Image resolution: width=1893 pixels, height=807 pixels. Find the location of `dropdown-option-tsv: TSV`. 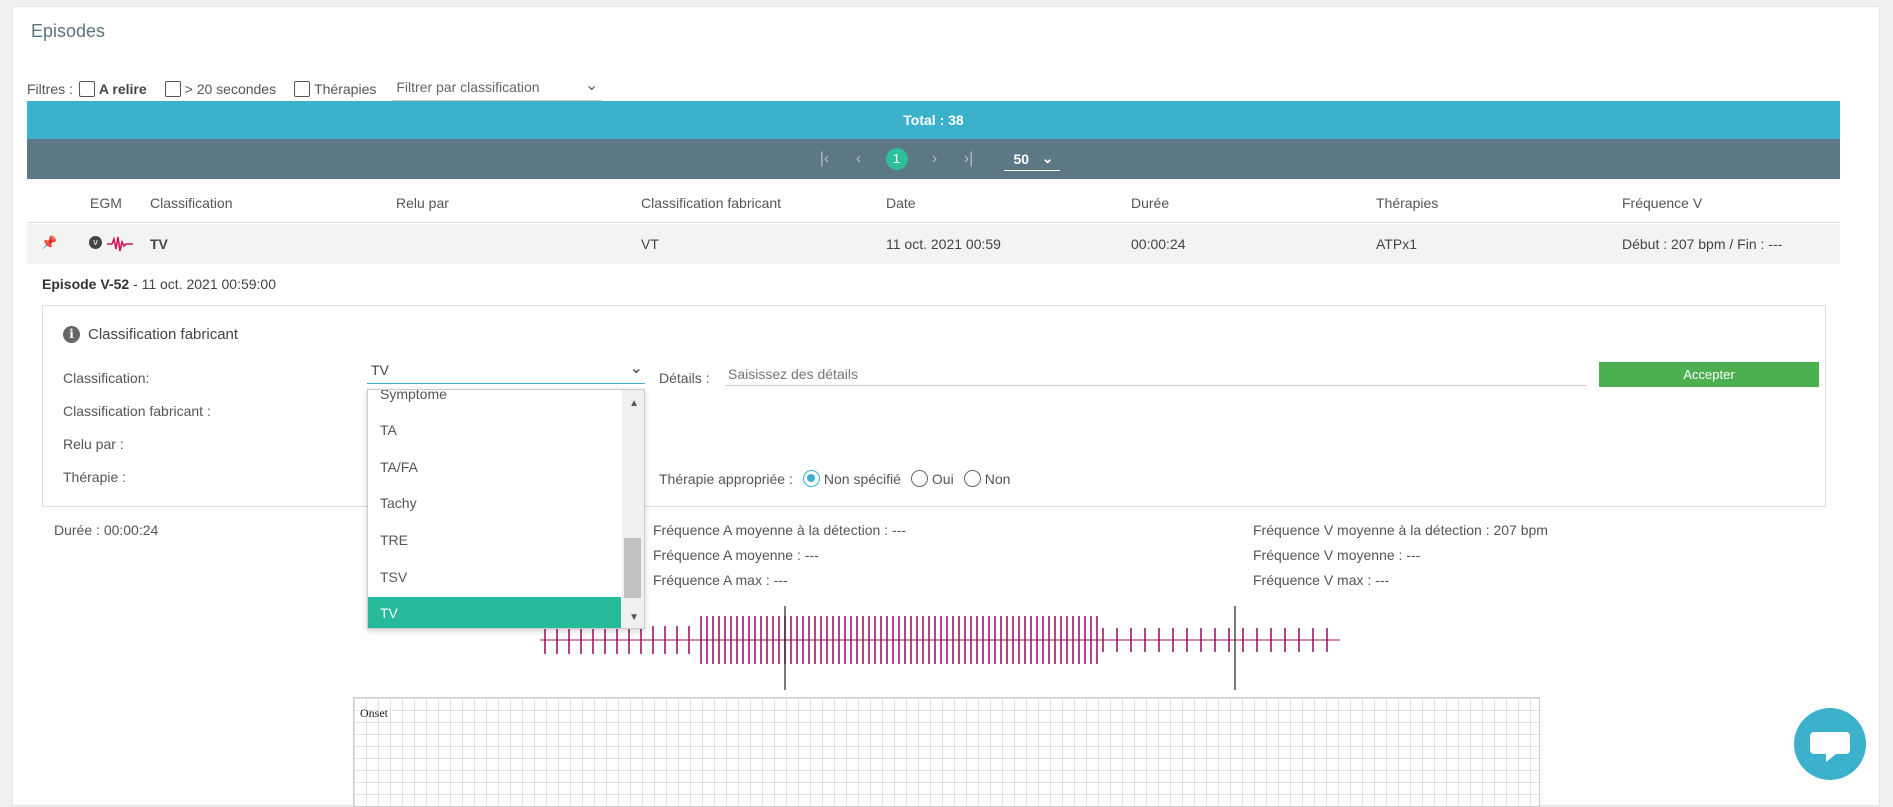

dropdown-option-tsv: TSV is located at coordinates (494, 577).